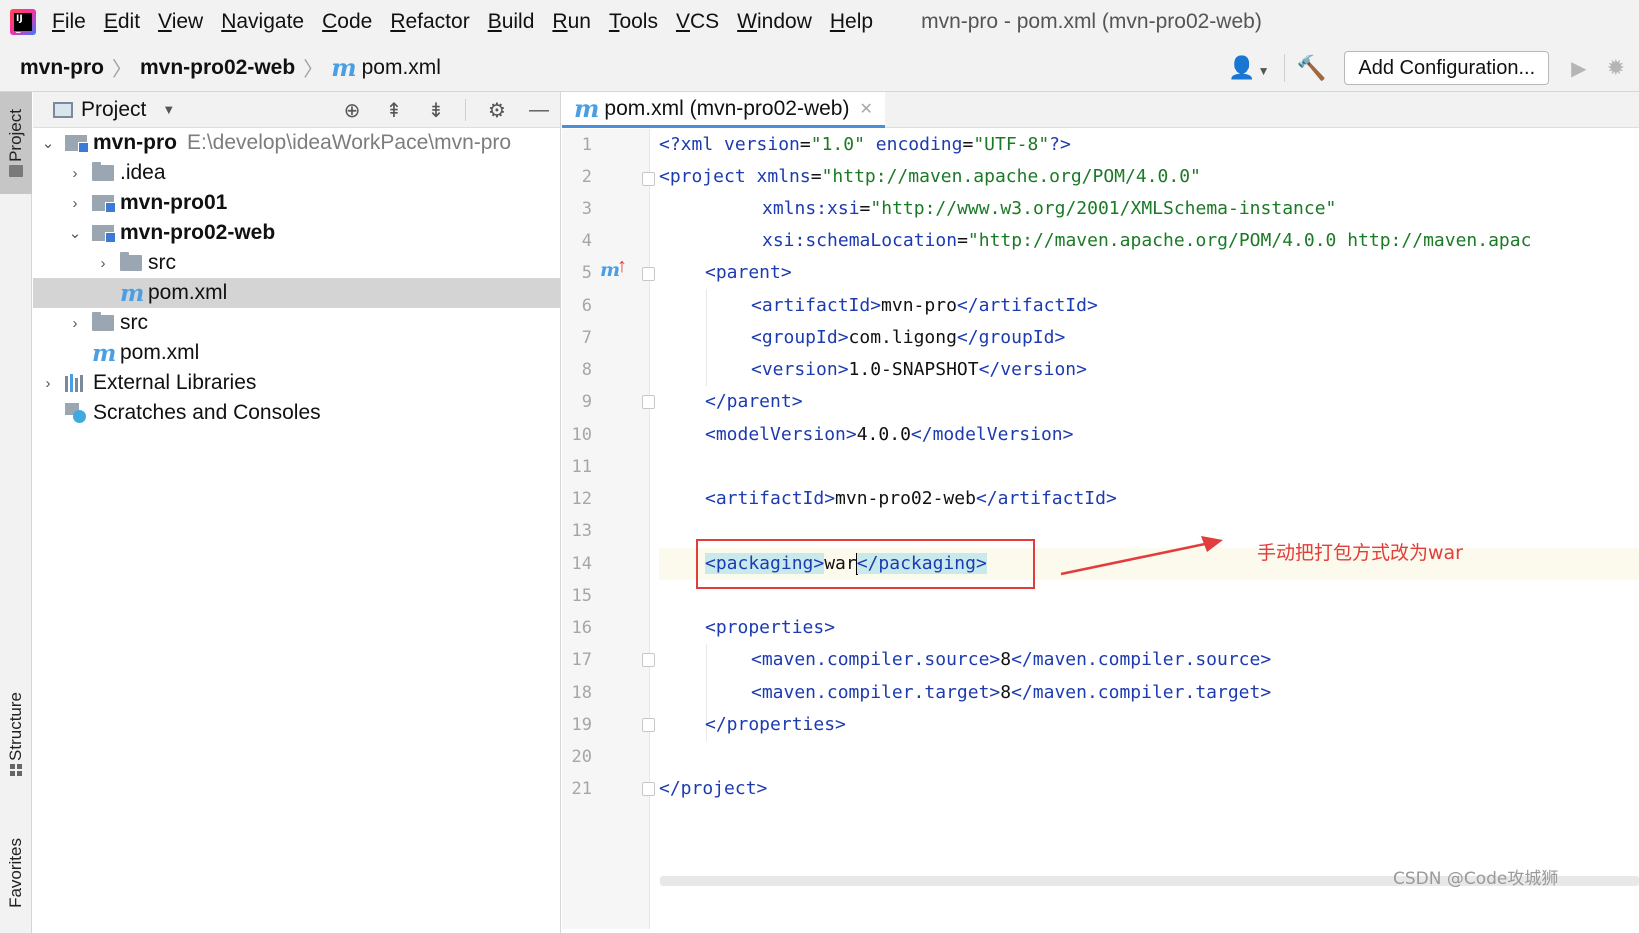 This screenshot has width=1639, height=933. Describe the element at coordinates (122, 22) in the screenshot. I see `menu-edit: Edit` at that location.